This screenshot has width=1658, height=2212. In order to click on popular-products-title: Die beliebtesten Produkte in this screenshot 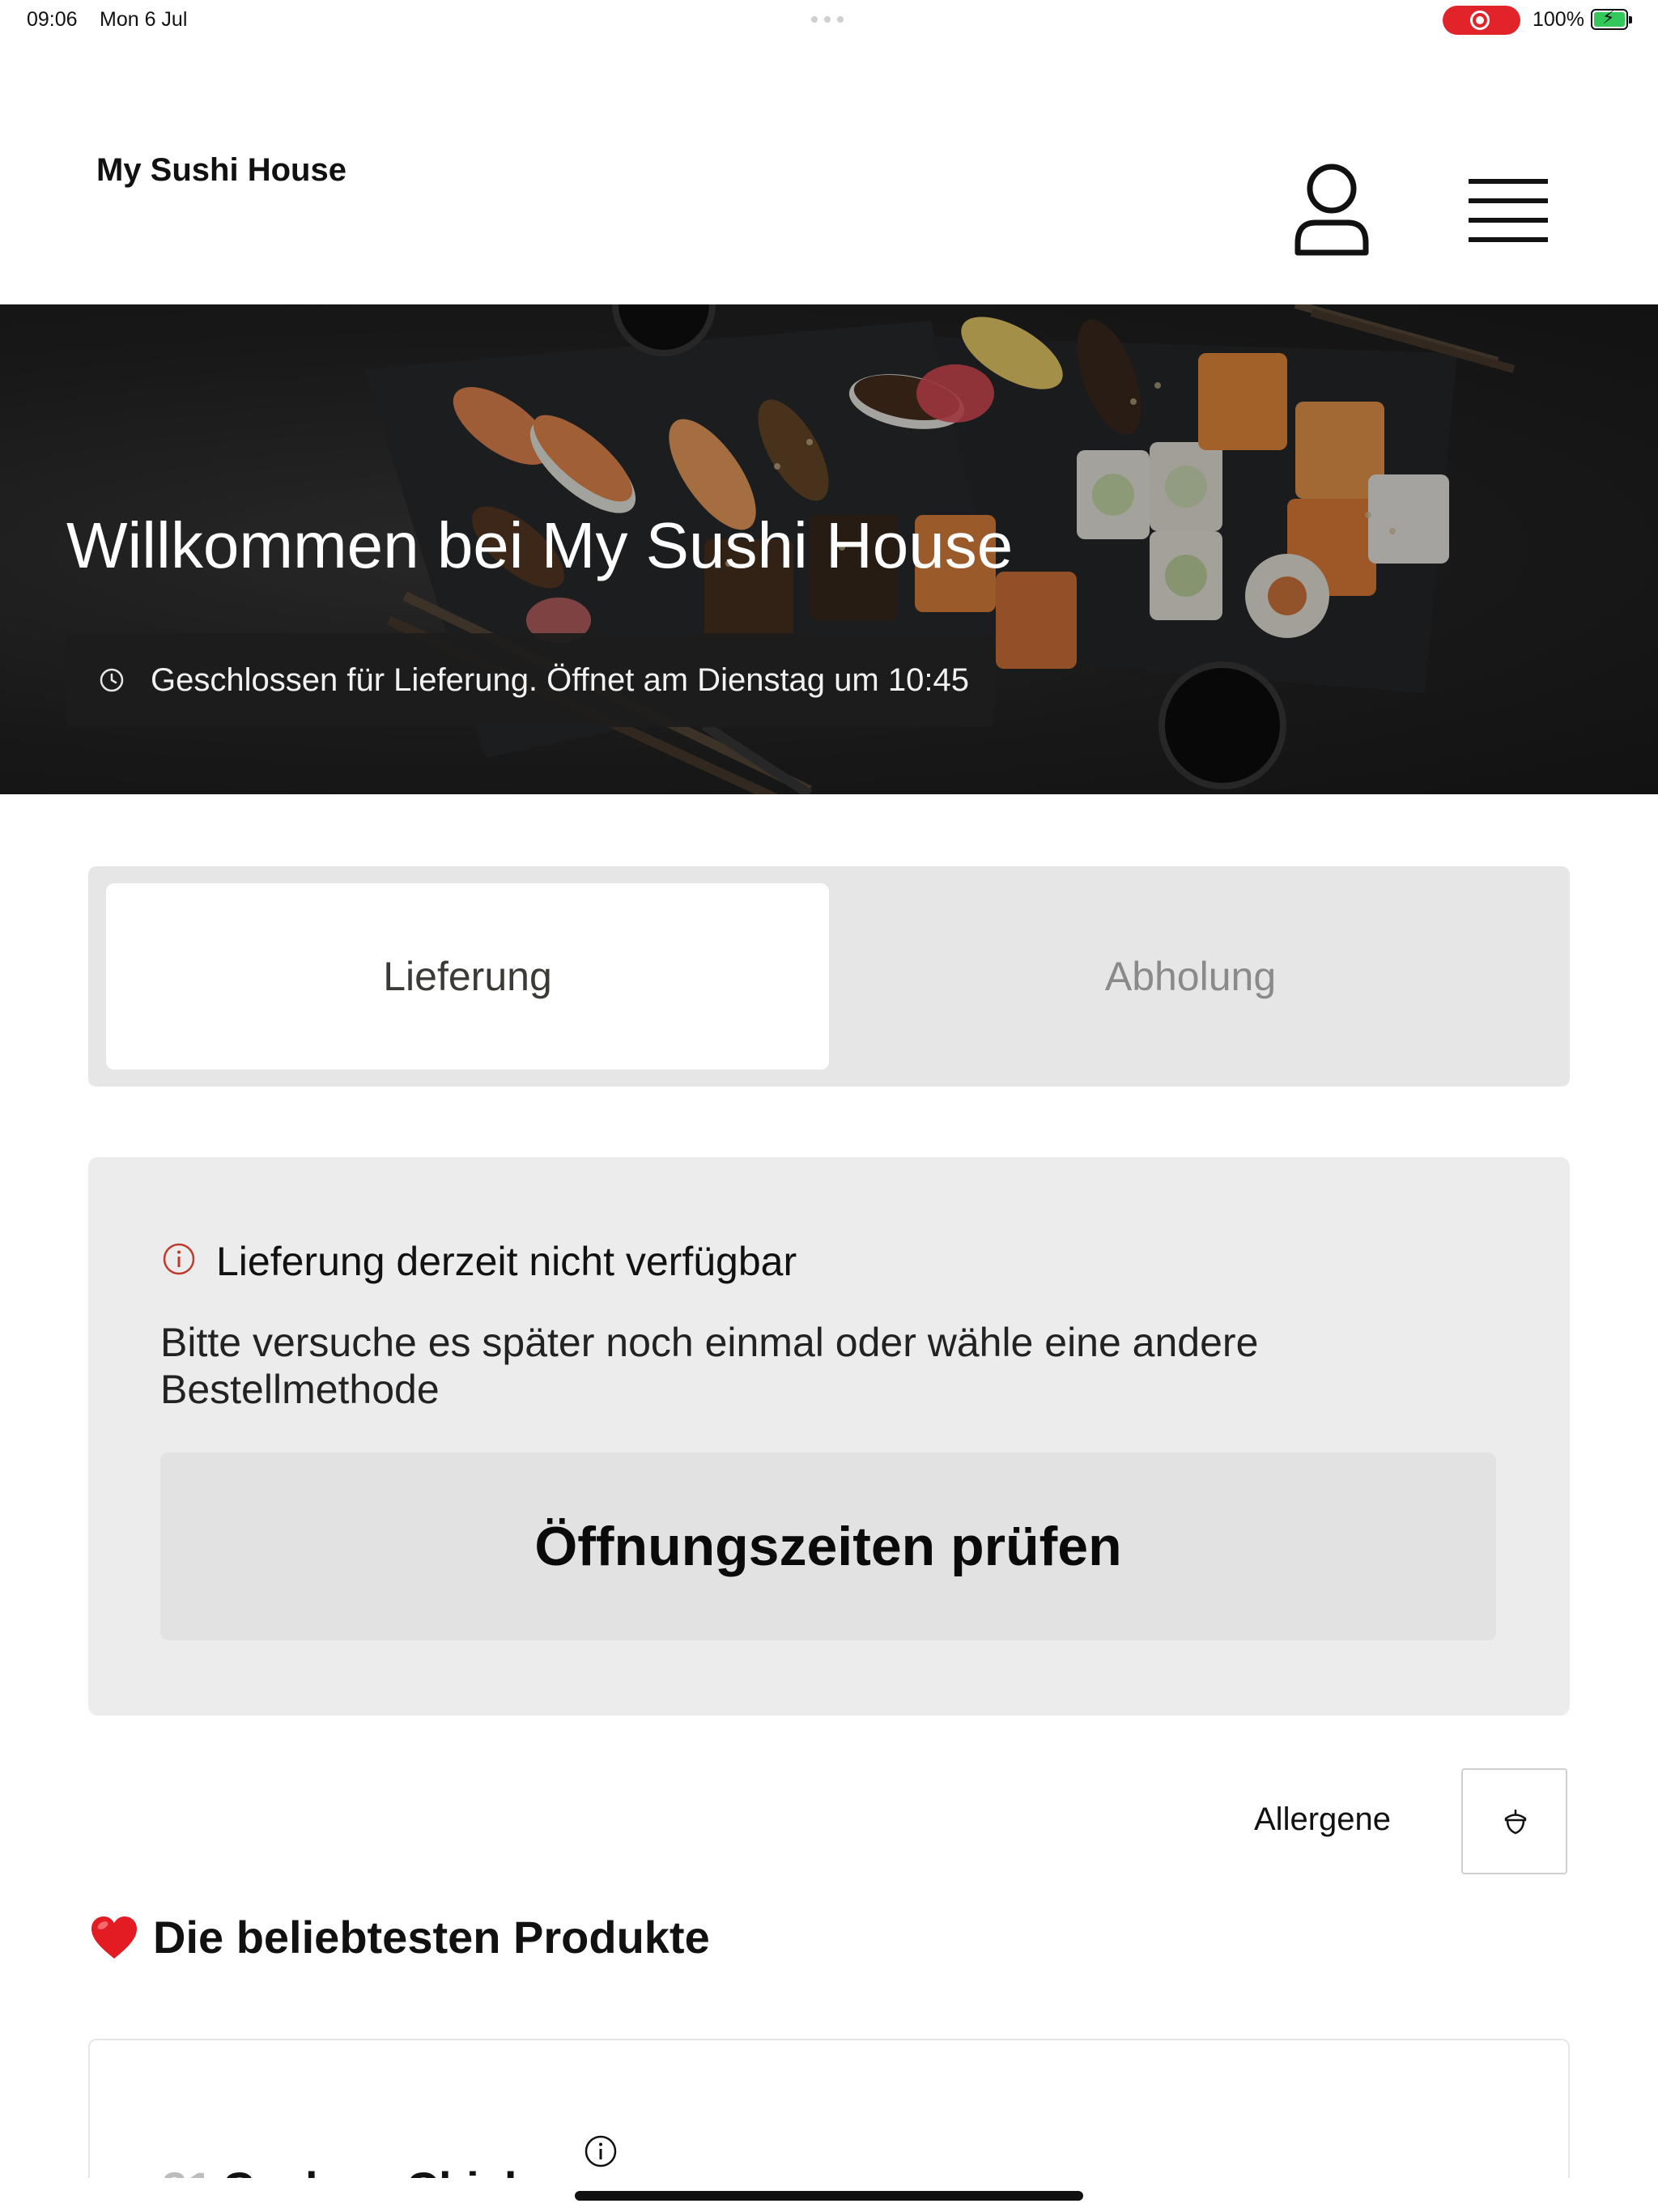, I will do `click(431, 1938)`.